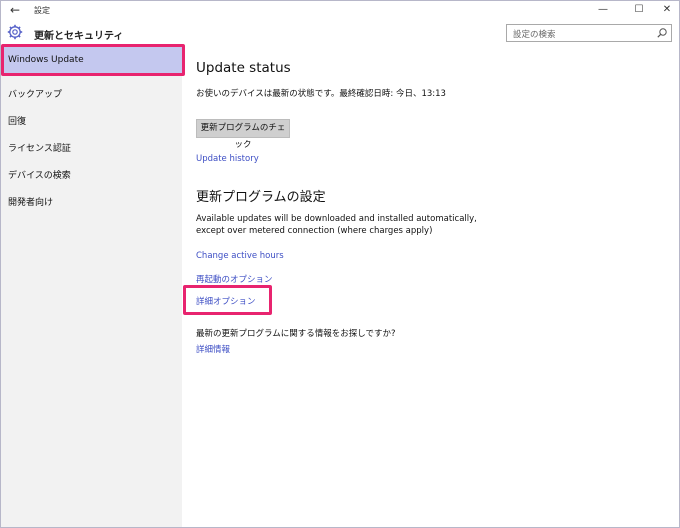 This screenshot has width=680, height=528. I want to click on search-placeholder: 設定の検索, so click(534, 35).